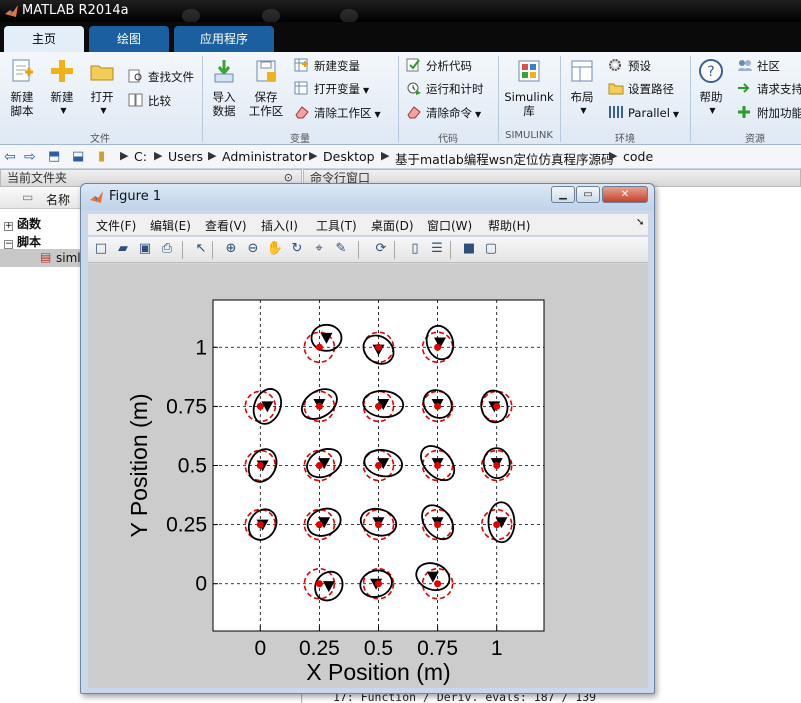  What do you see at coordinates (266, 104) in the screenshot?
I see `save-workspace-label: 保存 工作区` at bounding box center [266, 104].